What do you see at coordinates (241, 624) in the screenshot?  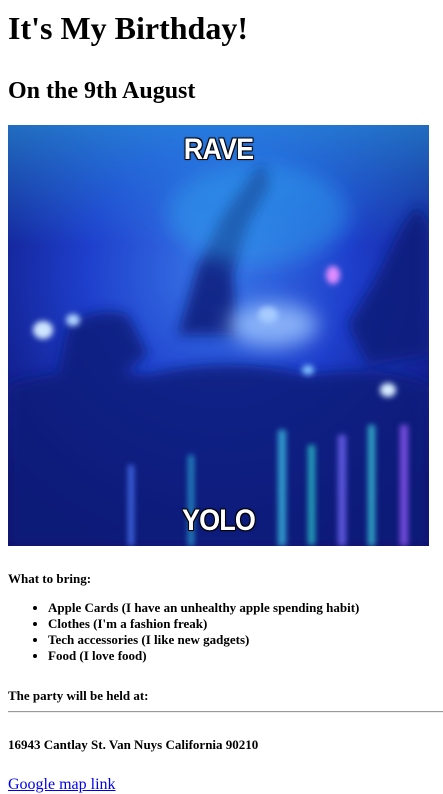 I see `list-item: Clothes (I'm a fashion freak)` at bounding box center [241, 624].